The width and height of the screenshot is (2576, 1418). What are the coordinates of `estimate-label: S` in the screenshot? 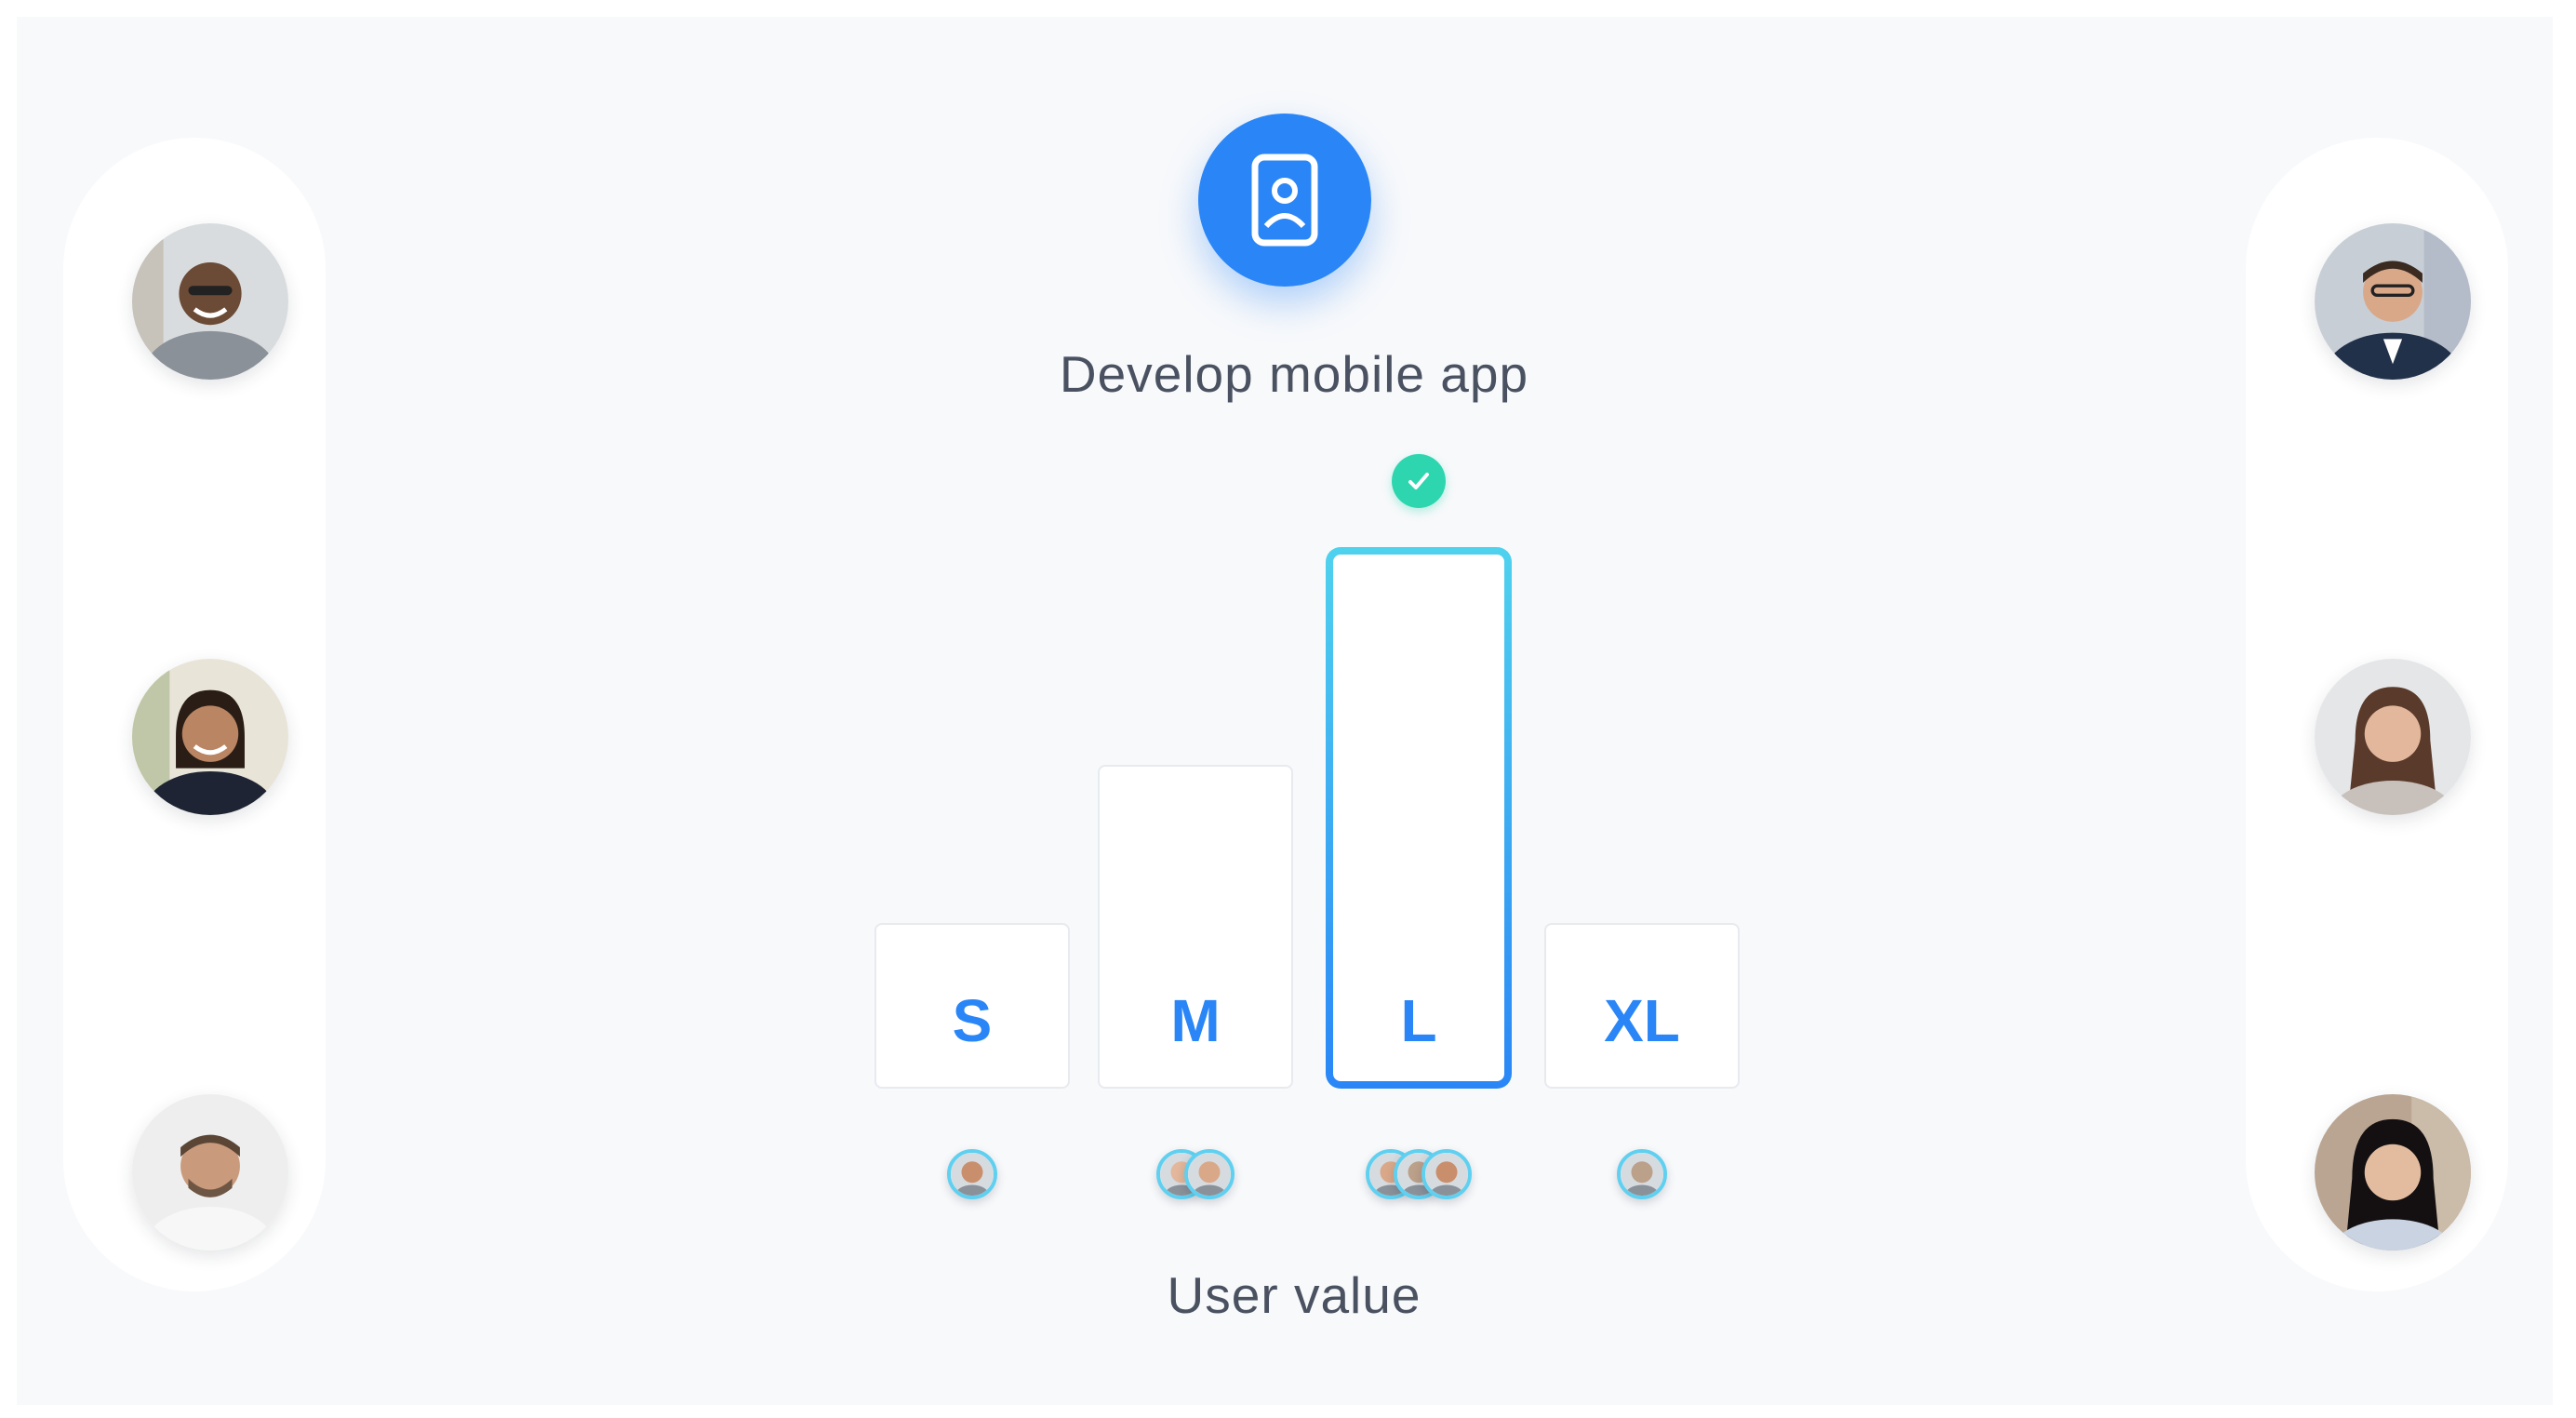 It's located at (972, 1021).